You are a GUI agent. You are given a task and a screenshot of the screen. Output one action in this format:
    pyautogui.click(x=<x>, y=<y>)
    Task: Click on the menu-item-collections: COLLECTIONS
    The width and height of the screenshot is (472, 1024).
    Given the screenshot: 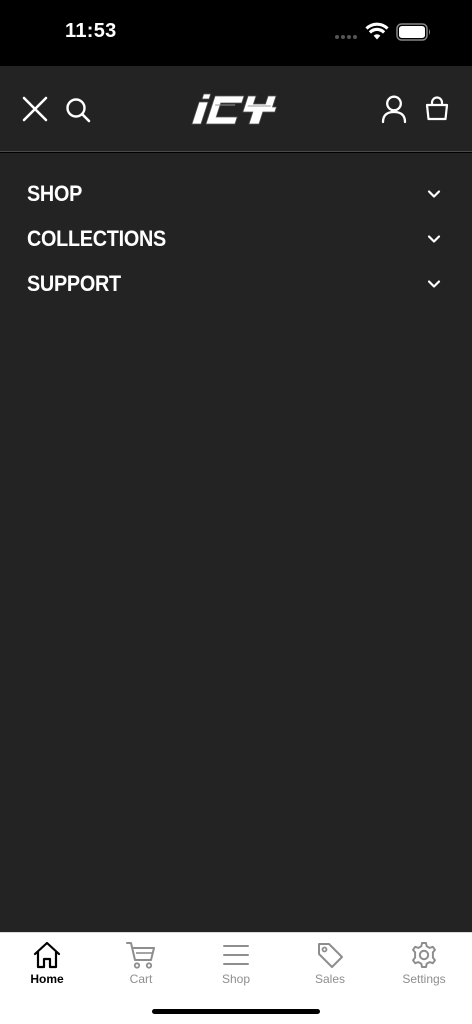 What is the action you would take?
    pyautogui.click(x=236, y=239)
    